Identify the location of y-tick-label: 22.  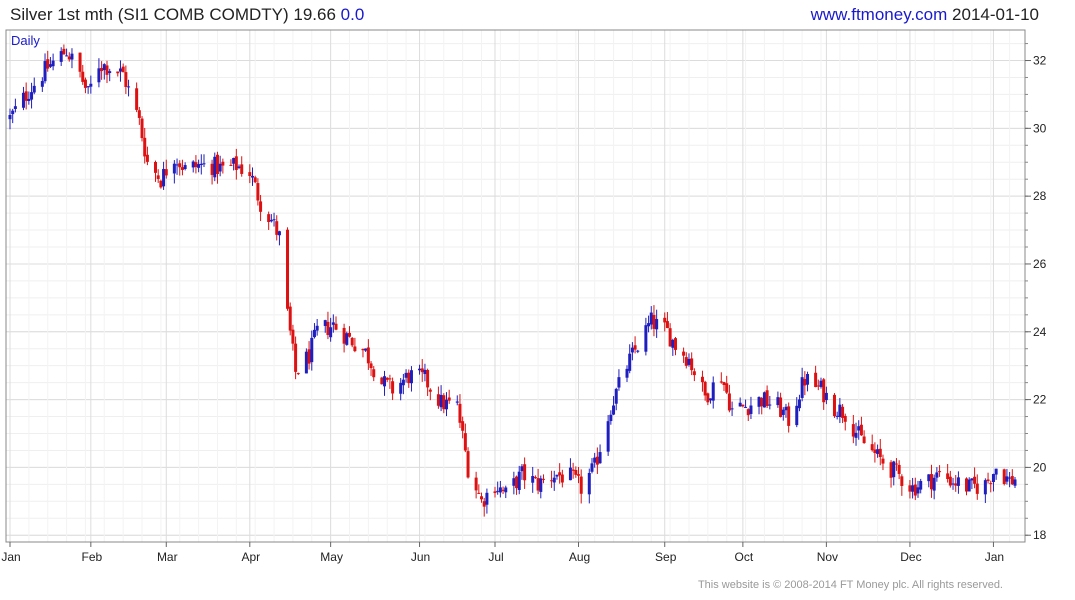
(1040, 400).